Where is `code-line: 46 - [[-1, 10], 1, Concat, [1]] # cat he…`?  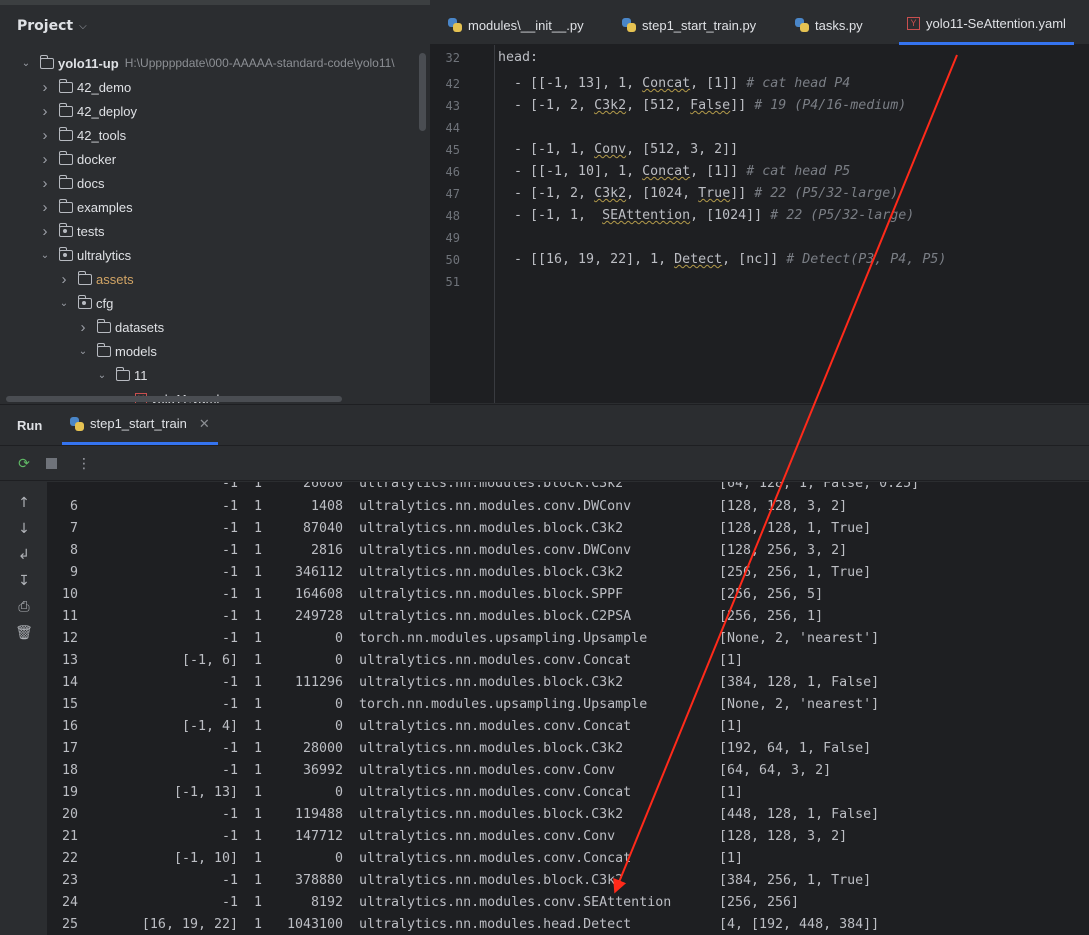 code-line: 46 - [[-1, 10], 1, Concat, [1]] # cat he… is located at coordinates (759, 172).